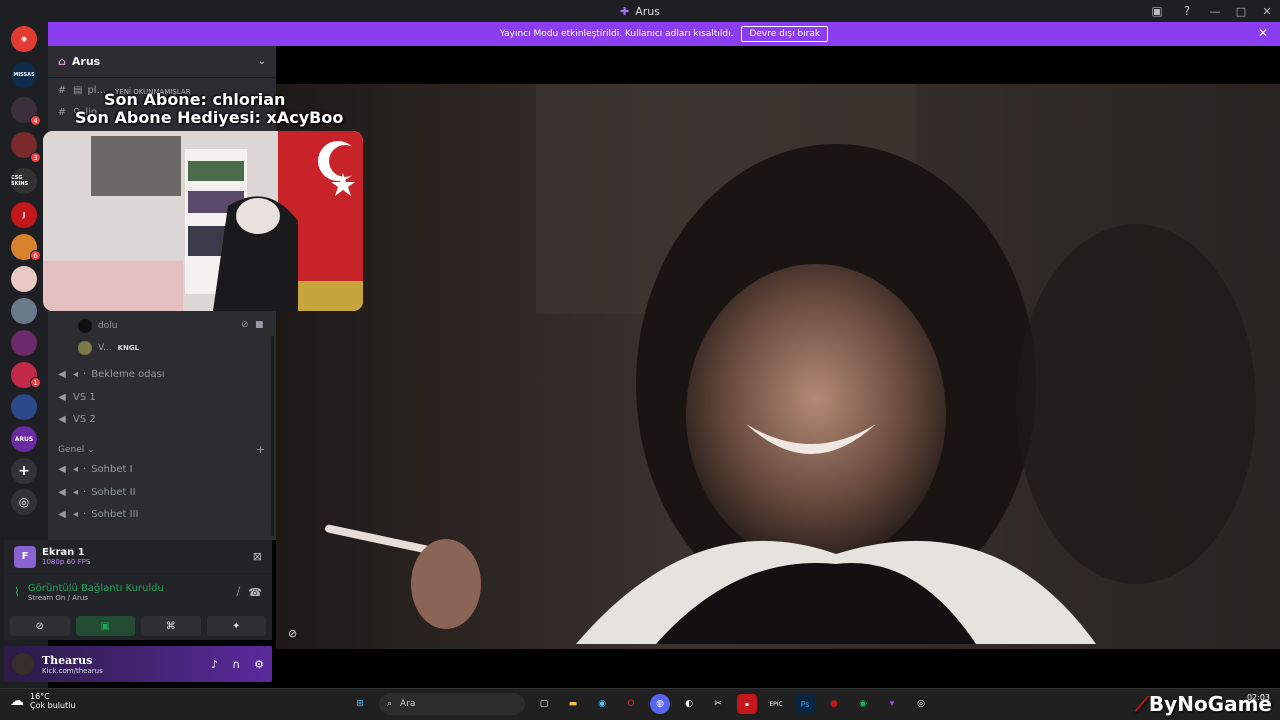  Describe the element at coordinates (24, 471) in the screenshot. I see `add-server-icon: +` at that location.